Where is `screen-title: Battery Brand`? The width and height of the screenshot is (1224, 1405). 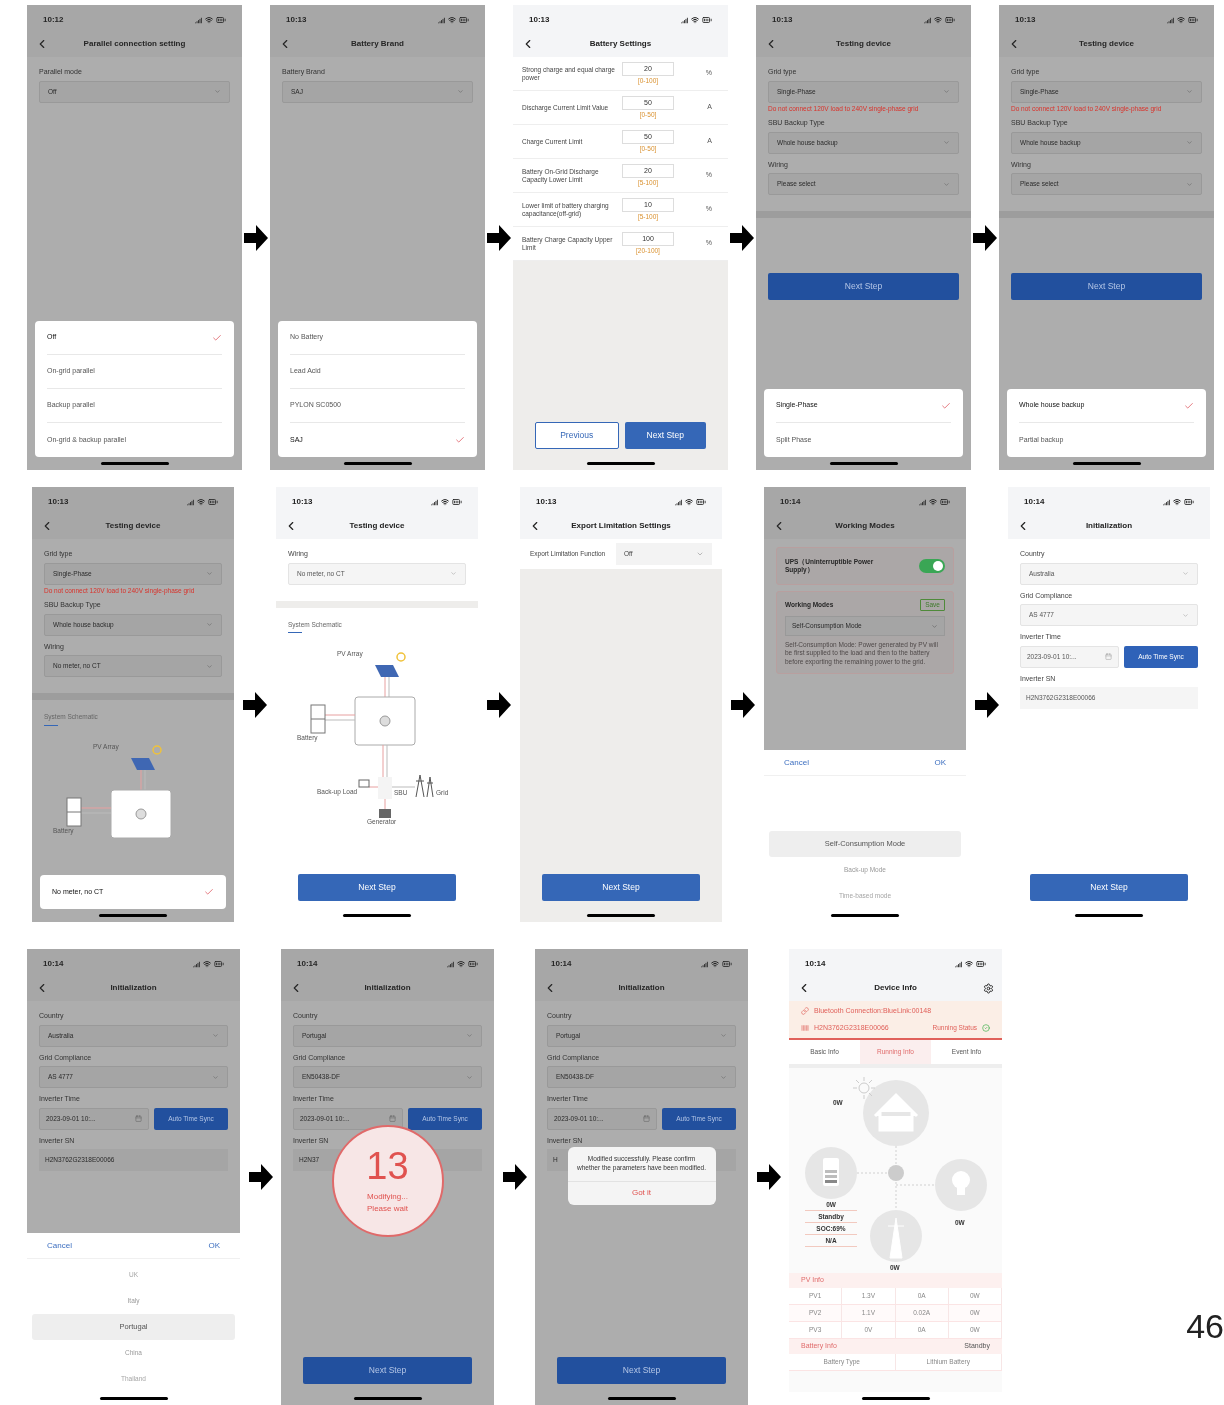 screen-title: Battery Brand is located at coordinates (377, 44).